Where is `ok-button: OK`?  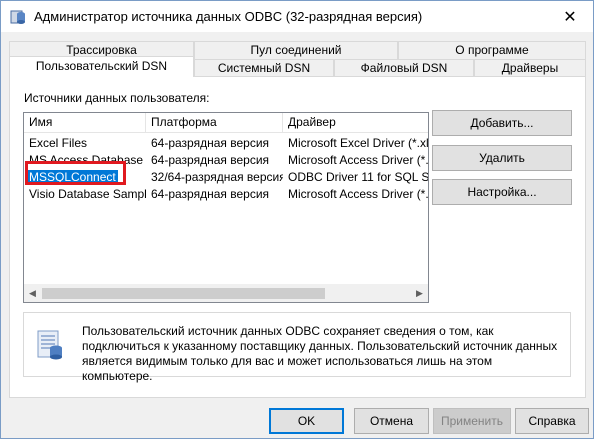 ok-button: OK is located at coordinates (306, 421).